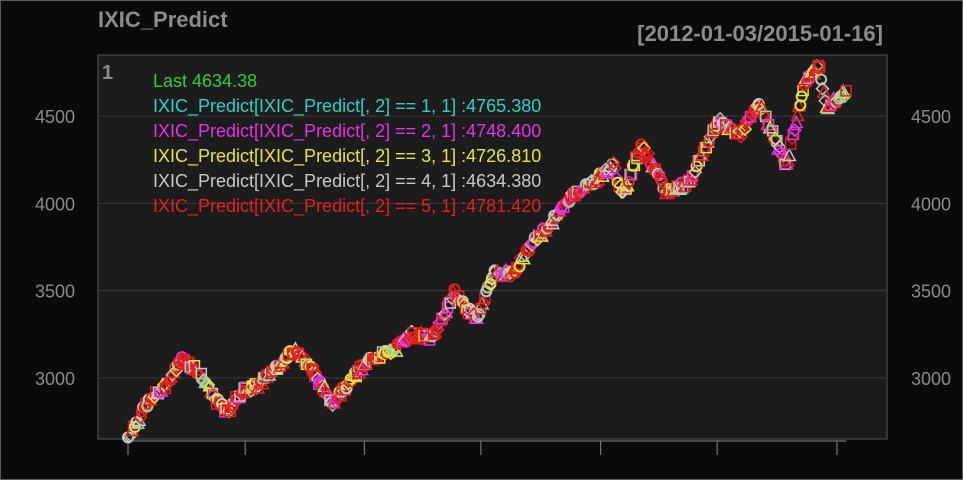  I want to click on y-tick-label-right: 3500, so click(931, 292).